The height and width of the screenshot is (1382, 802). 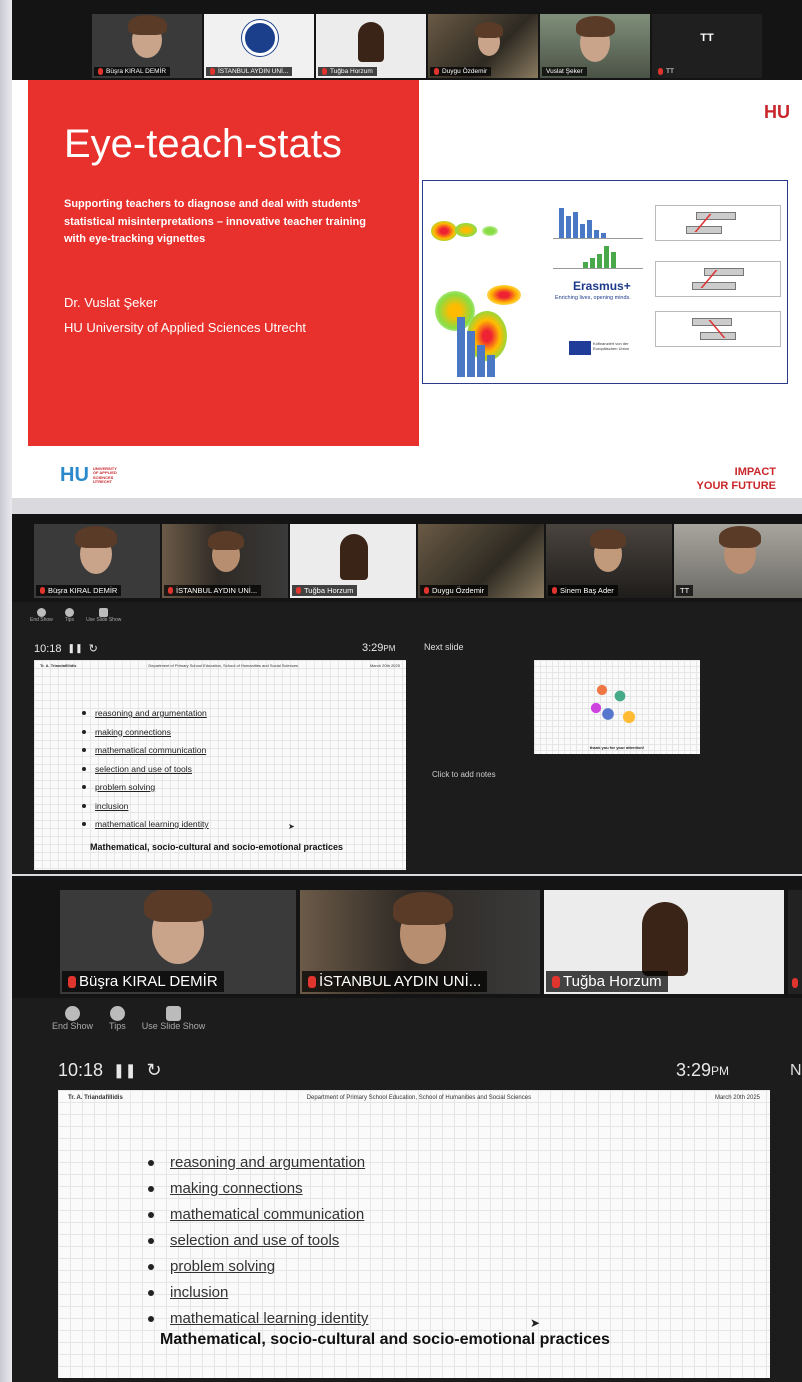 I want to click on participant-tile: Sinem Baş Ader, so click(x=609, y=561).